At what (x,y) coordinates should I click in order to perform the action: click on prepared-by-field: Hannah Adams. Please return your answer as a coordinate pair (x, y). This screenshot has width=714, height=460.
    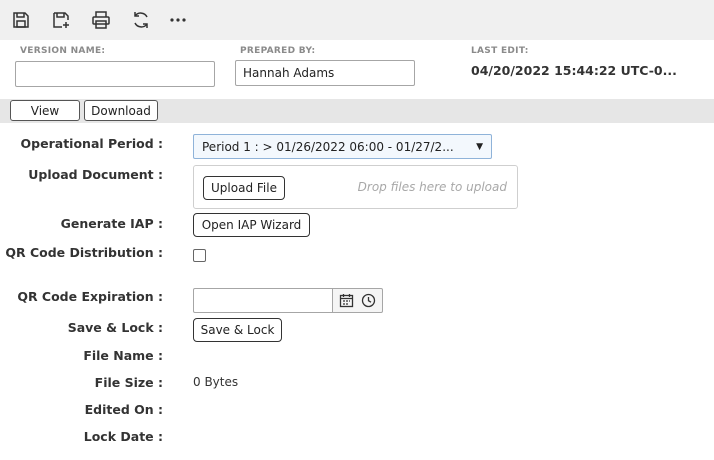
    Looking at the image, I should click on (325, 73).